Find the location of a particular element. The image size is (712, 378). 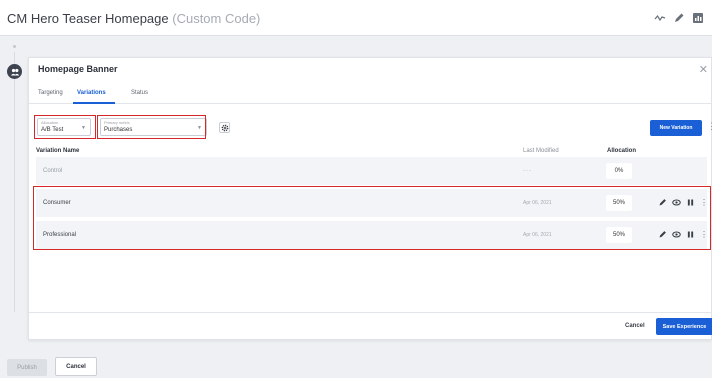

column-header-name: Variation Name is located at coordinates (58, 151).